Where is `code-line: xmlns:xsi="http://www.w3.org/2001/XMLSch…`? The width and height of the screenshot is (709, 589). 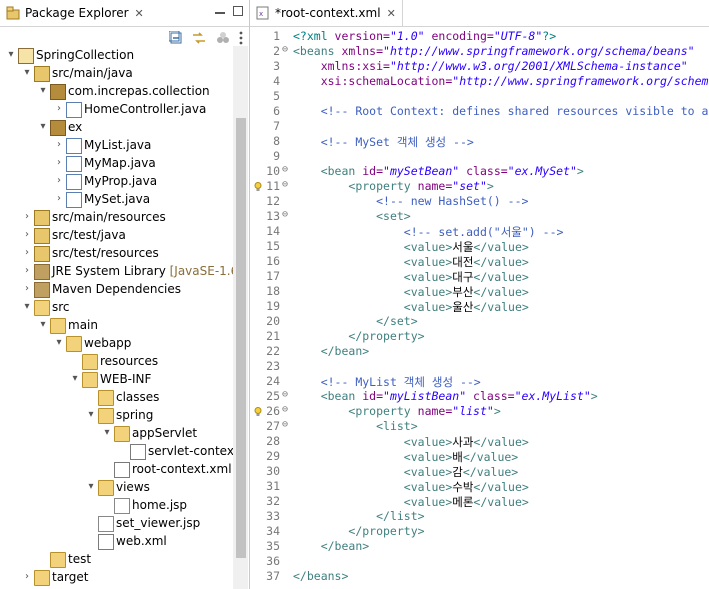 code-line: xmlns:xsi="http://www.w3.org/2001/XMLSch… is located at coordinates (490, 66).